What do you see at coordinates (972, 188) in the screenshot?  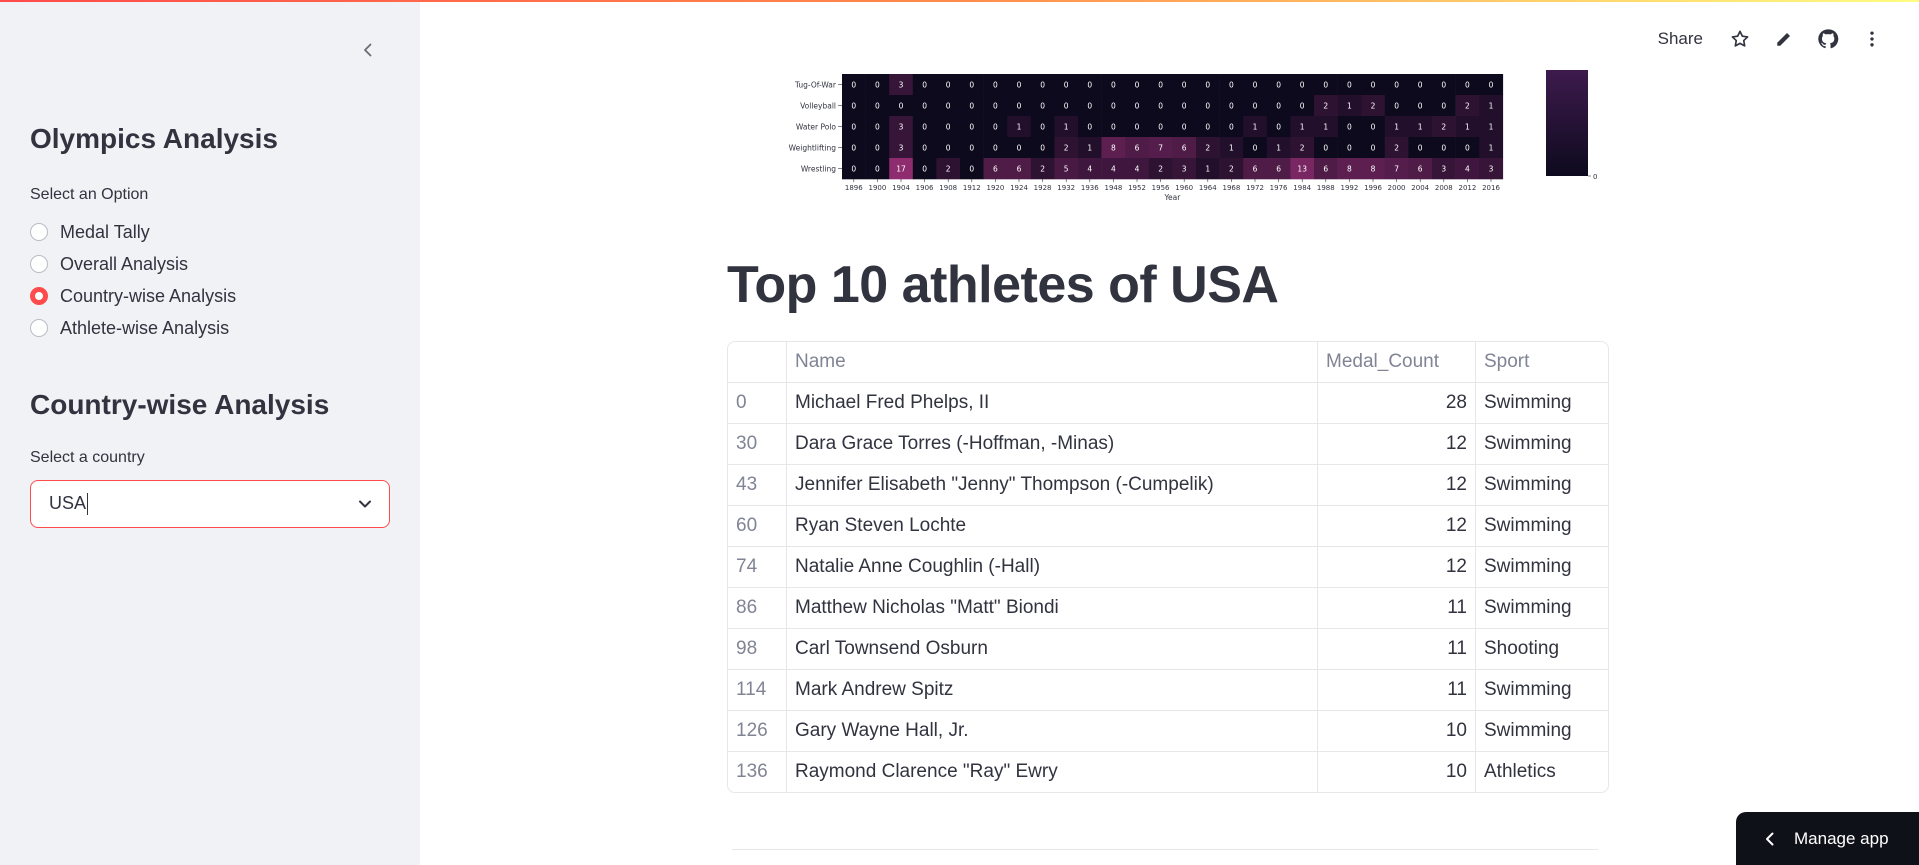 I see `heatmap-x-tick-label: 1912` at bounding box center [972, 188].